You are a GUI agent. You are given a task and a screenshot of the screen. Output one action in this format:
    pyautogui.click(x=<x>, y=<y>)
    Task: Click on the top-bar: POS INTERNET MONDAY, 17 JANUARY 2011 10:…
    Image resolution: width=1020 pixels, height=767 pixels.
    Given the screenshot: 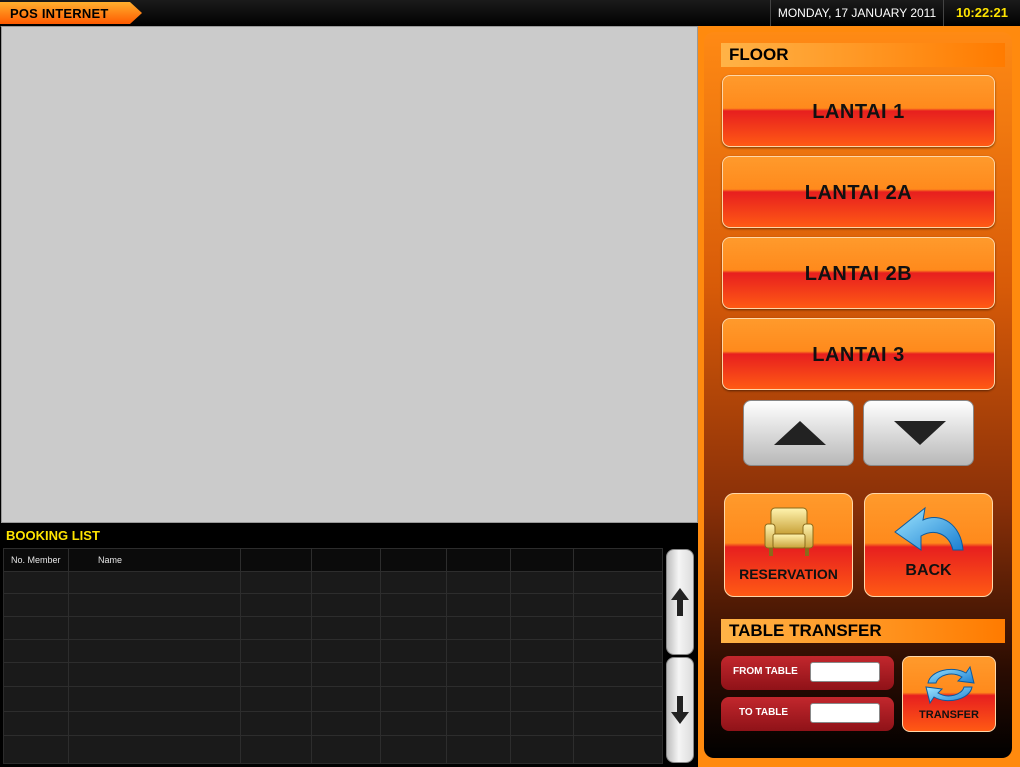 What is the action you would take?
    pyautogui.click(x=510, y=13)
    